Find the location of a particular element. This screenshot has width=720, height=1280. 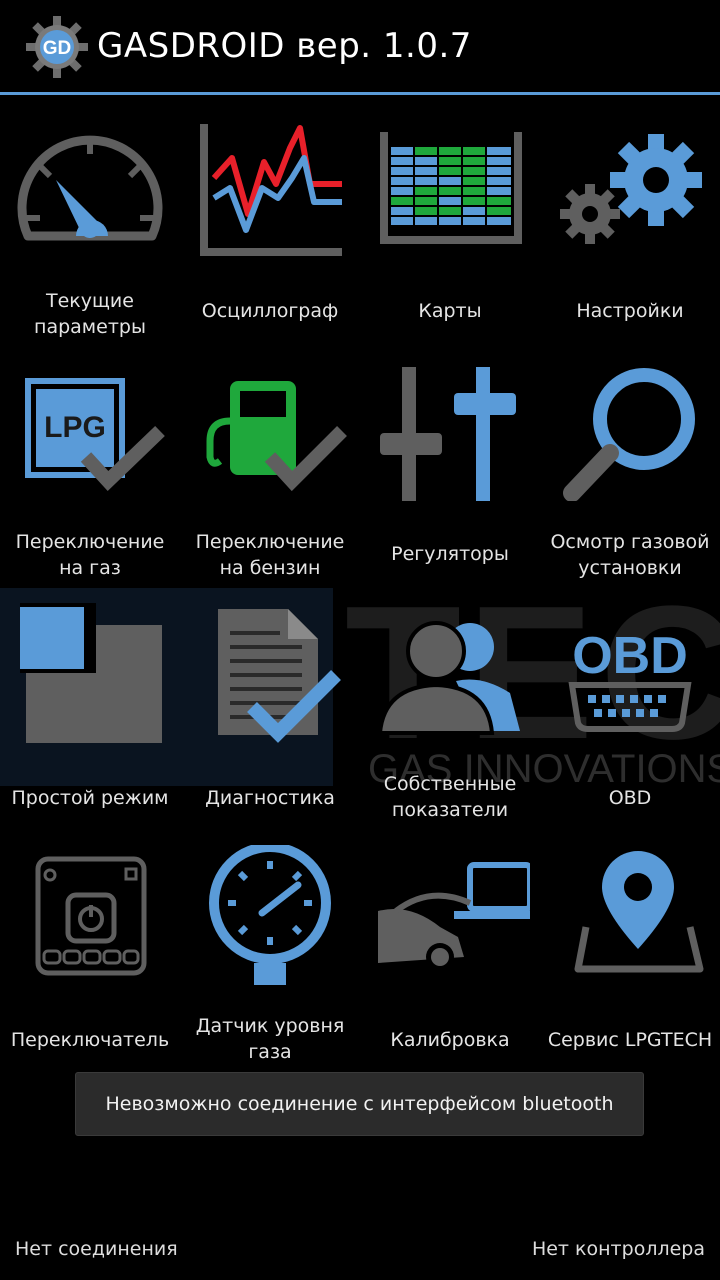

tile-calibration: Калибровка is located at coordinates (450, 958).